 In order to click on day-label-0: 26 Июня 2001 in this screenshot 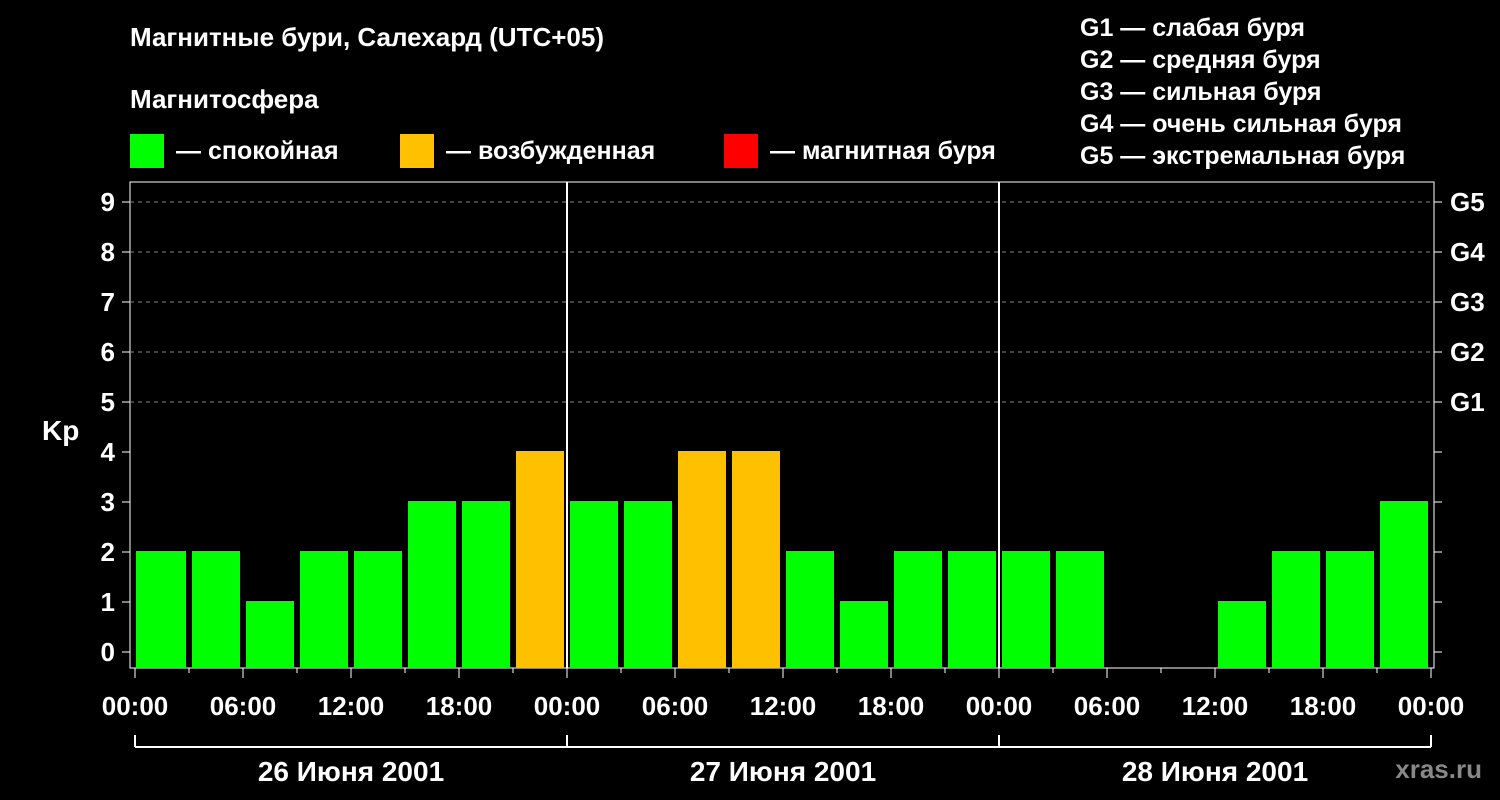, I will do `click(351, 771)`.